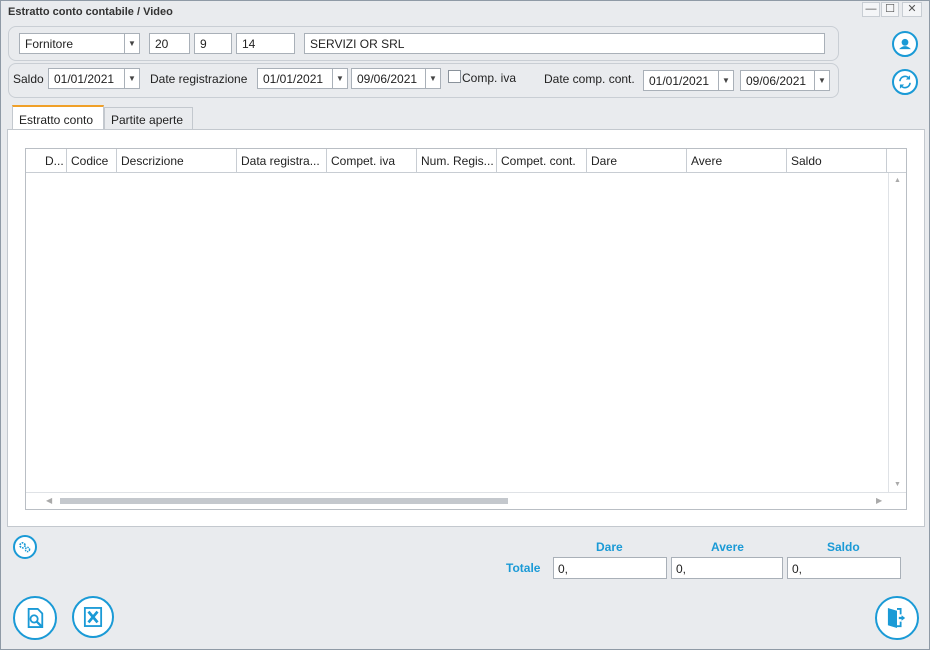 This screenshot has height=650, width=930. Describe the element at coordinates (489, 78) in the screenshot. I see `comp-iva-label: Comp. iva` at that location.